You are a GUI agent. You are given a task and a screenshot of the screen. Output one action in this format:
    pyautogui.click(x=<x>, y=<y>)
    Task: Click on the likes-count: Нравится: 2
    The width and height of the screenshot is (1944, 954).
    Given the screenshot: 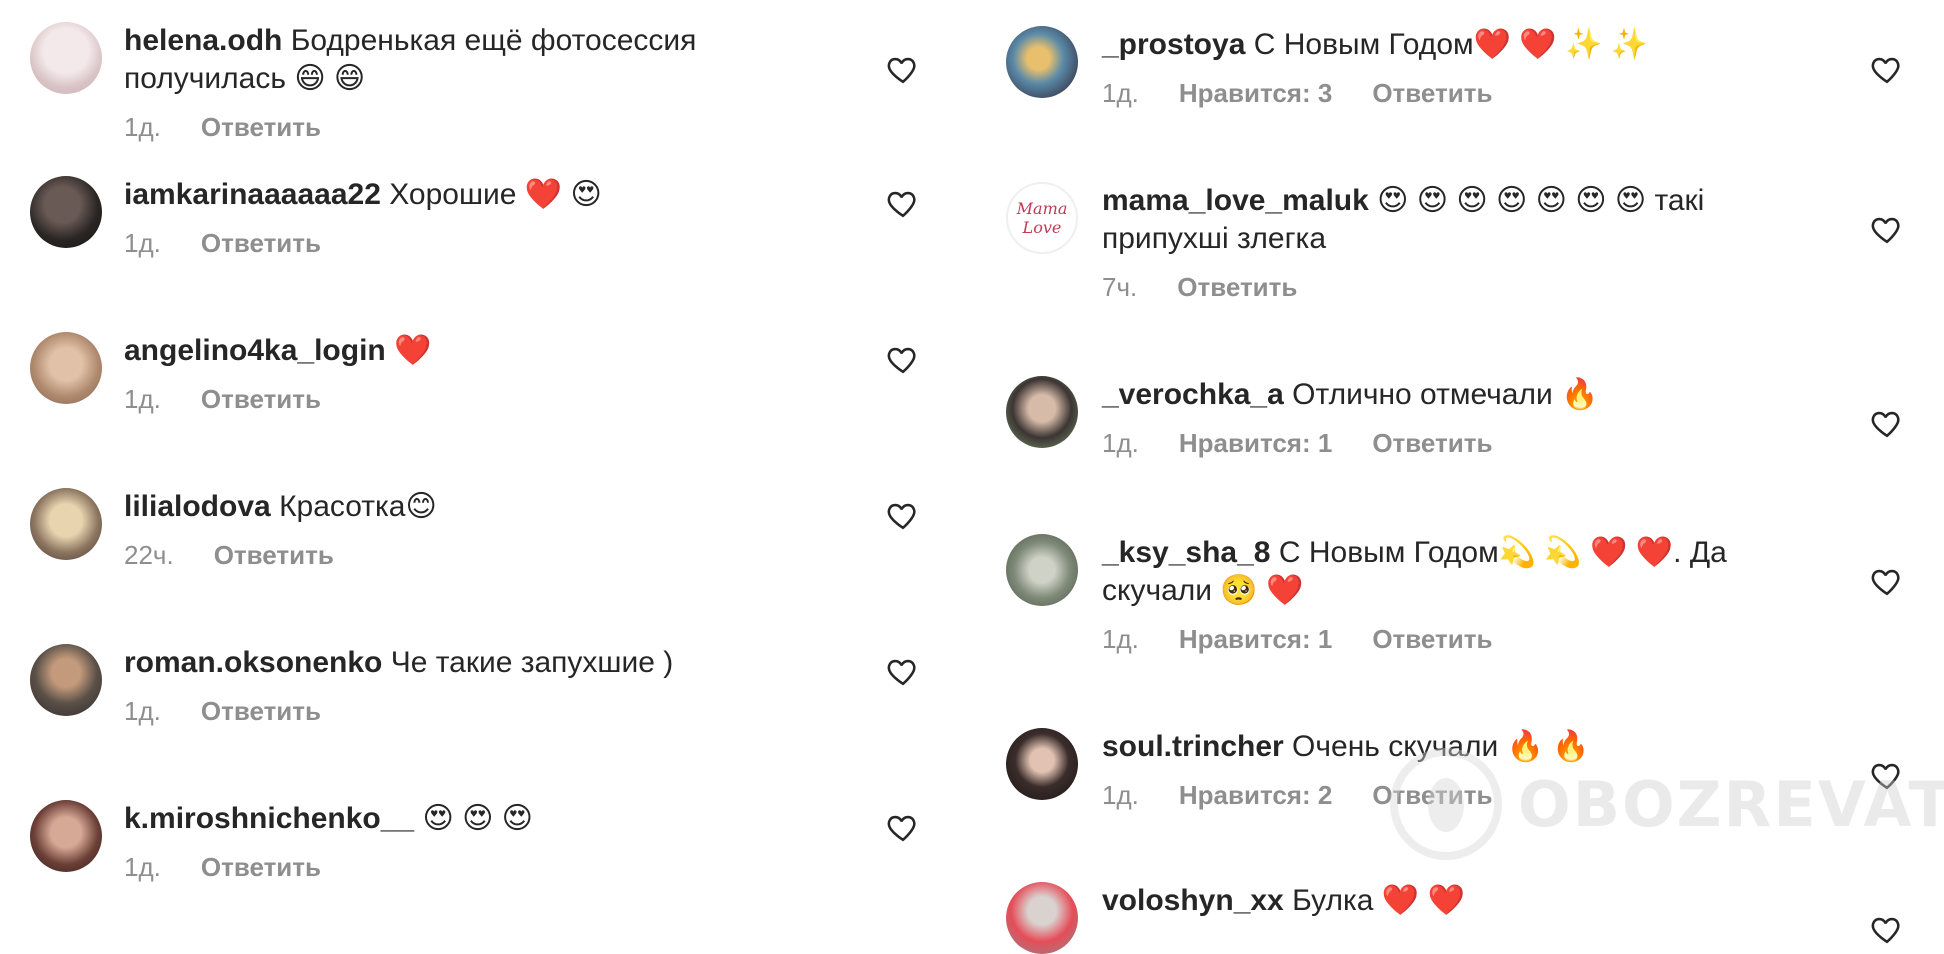 What is the action you would take?
    pyautogui.click(x=1255, y=795)
    